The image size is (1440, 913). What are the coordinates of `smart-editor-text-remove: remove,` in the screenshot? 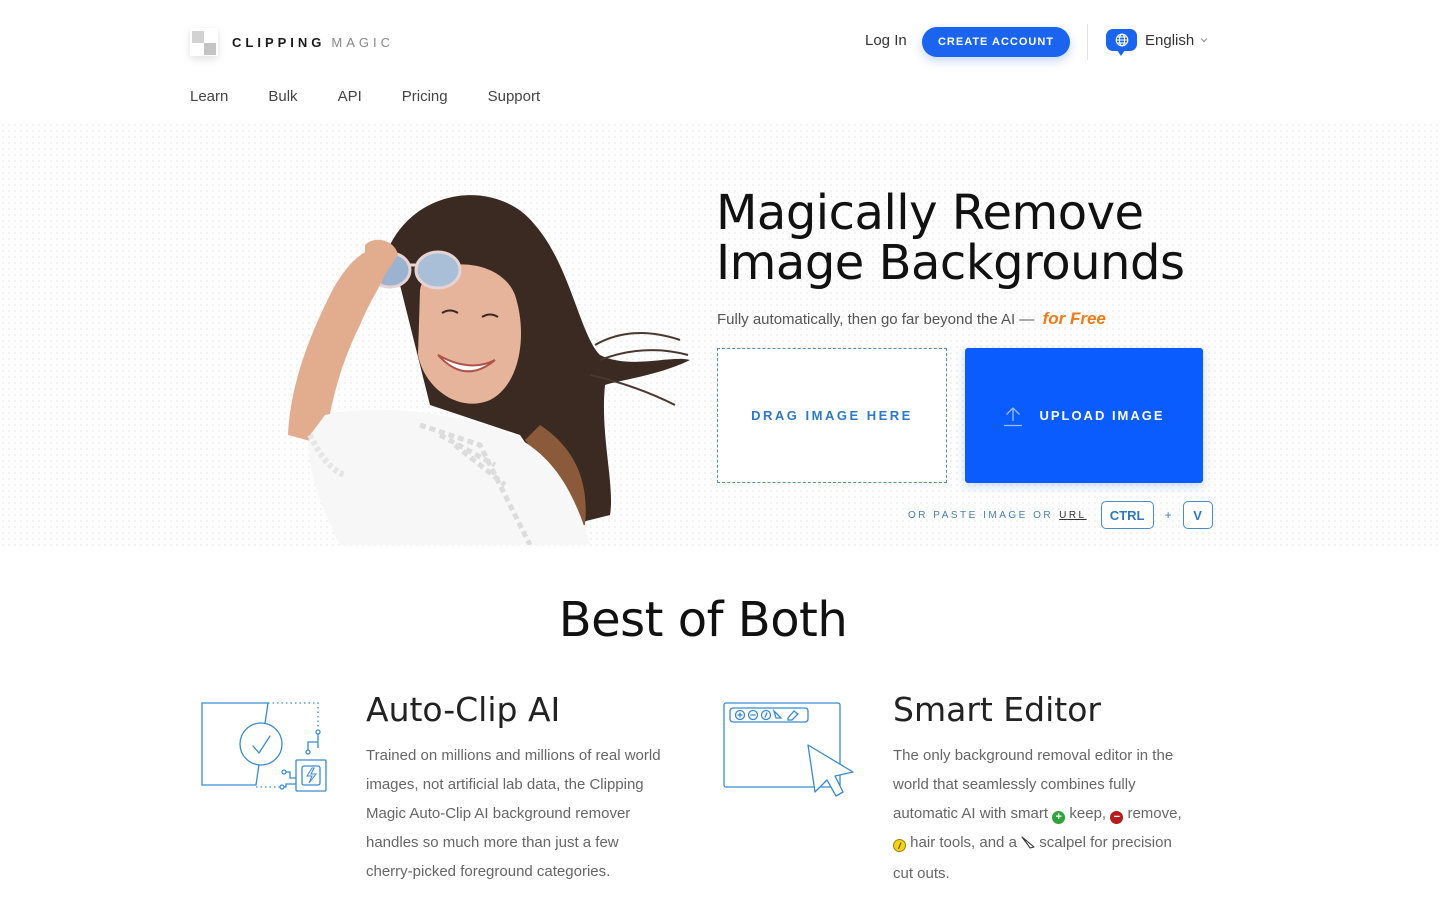 It's located at (1154, 813).